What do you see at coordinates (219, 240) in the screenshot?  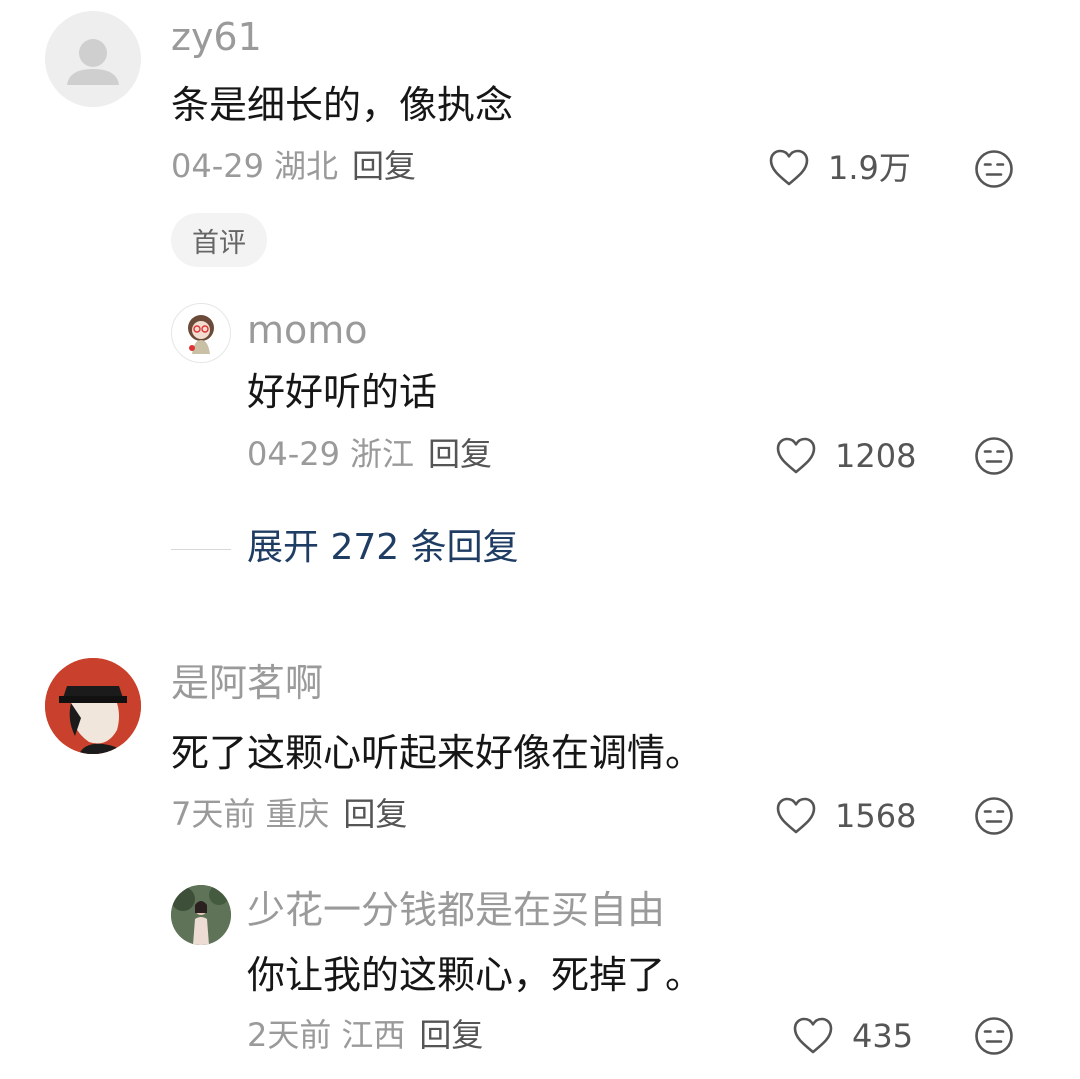 I see `first-comment-badge: 首评` at bounding box center [219, 240].